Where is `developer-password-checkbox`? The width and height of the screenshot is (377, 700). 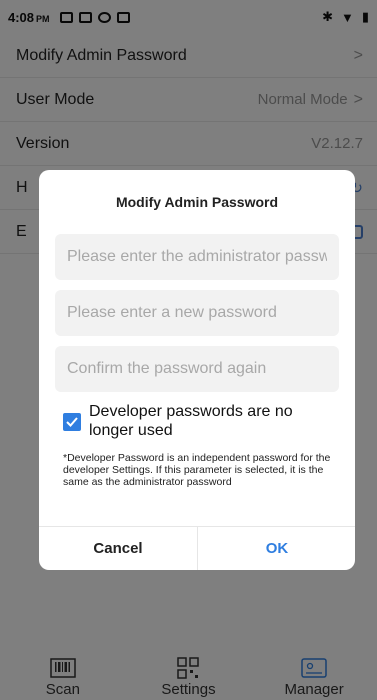 developer-password-checkbox is located at coordinates (72, 422).